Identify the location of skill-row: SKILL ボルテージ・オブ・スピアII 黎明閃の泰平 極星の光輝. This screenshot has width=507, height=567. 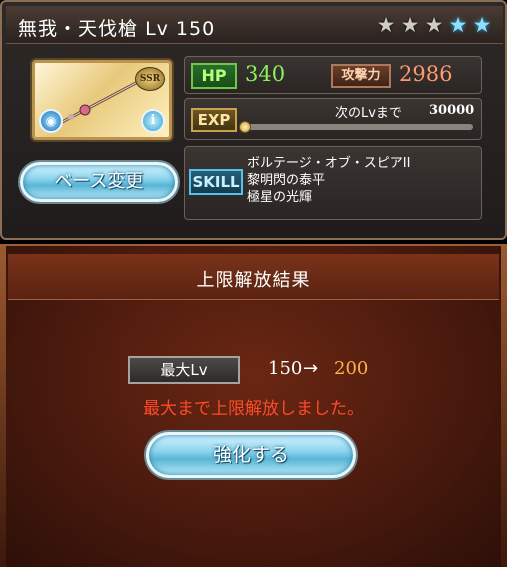
(333, 183).